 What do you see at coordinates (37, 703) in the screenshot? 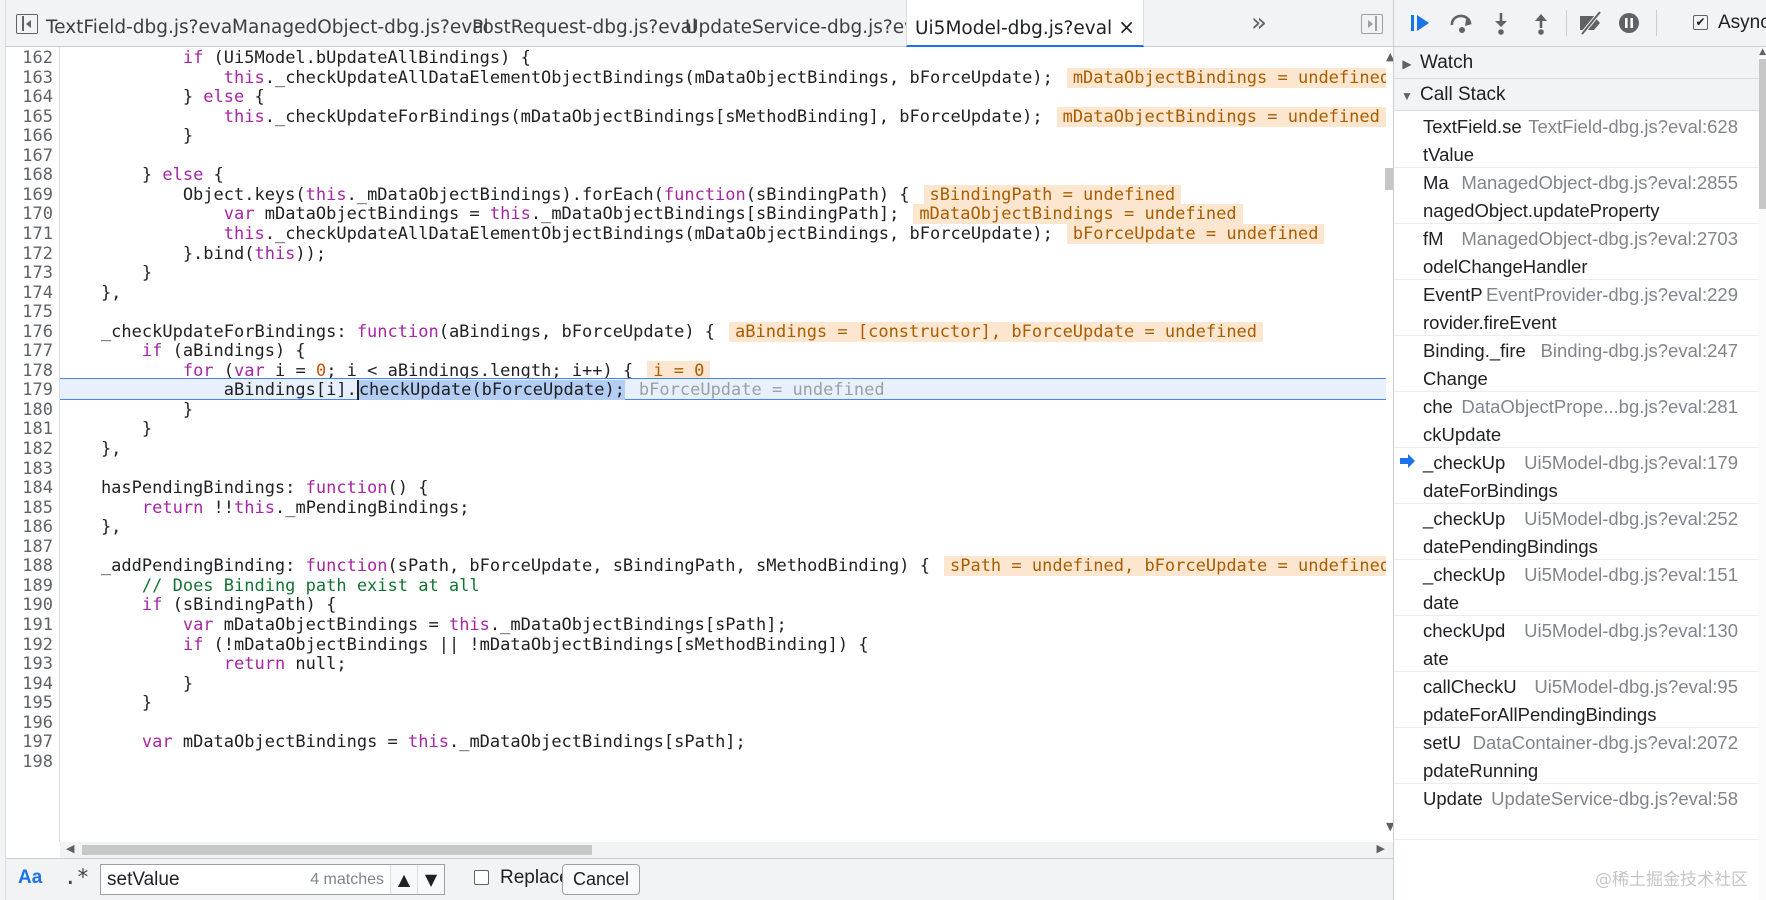
I see `line-number: 195` at bounding box center [37, 703].